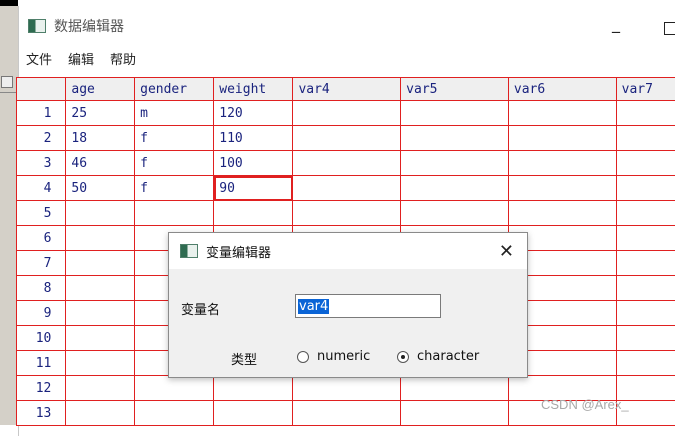 This screenshot has width=675, height=436. I want to click on menu-edit: 编辑, so click(81, 58).